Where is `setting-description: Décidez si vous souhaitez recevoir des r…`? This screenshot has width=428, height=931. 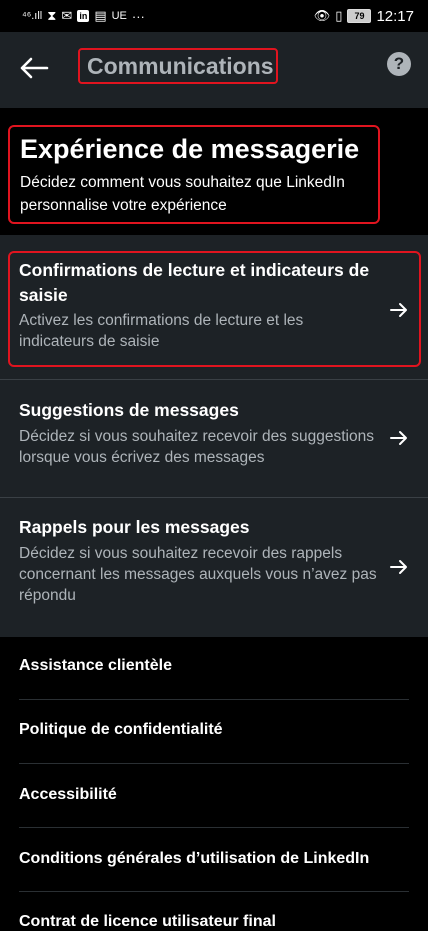 setting-description: Décidez si vous souhaitez recevoir des r… is located at coordinates (198, 574).